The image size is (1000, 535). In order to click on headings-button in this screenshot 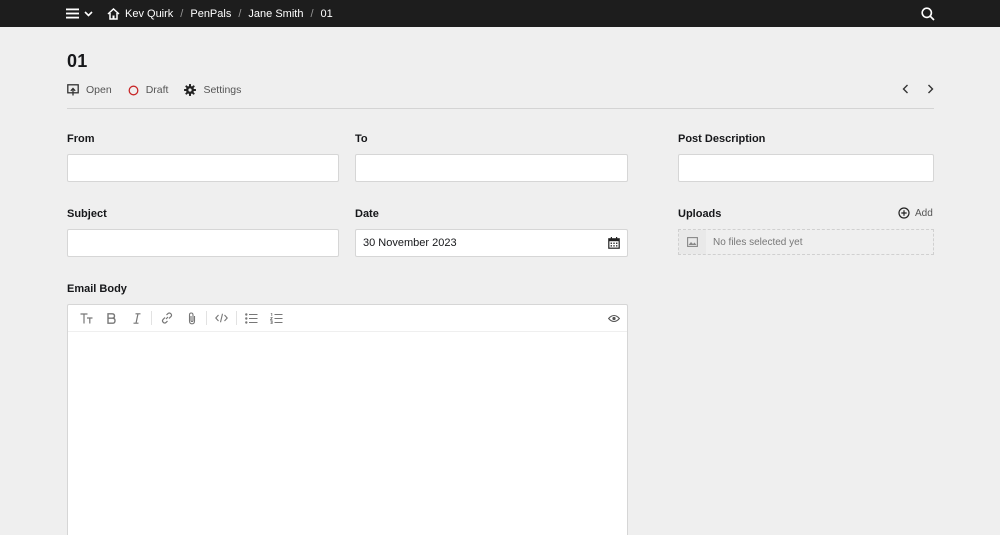, I will do `click(86, 318)`.